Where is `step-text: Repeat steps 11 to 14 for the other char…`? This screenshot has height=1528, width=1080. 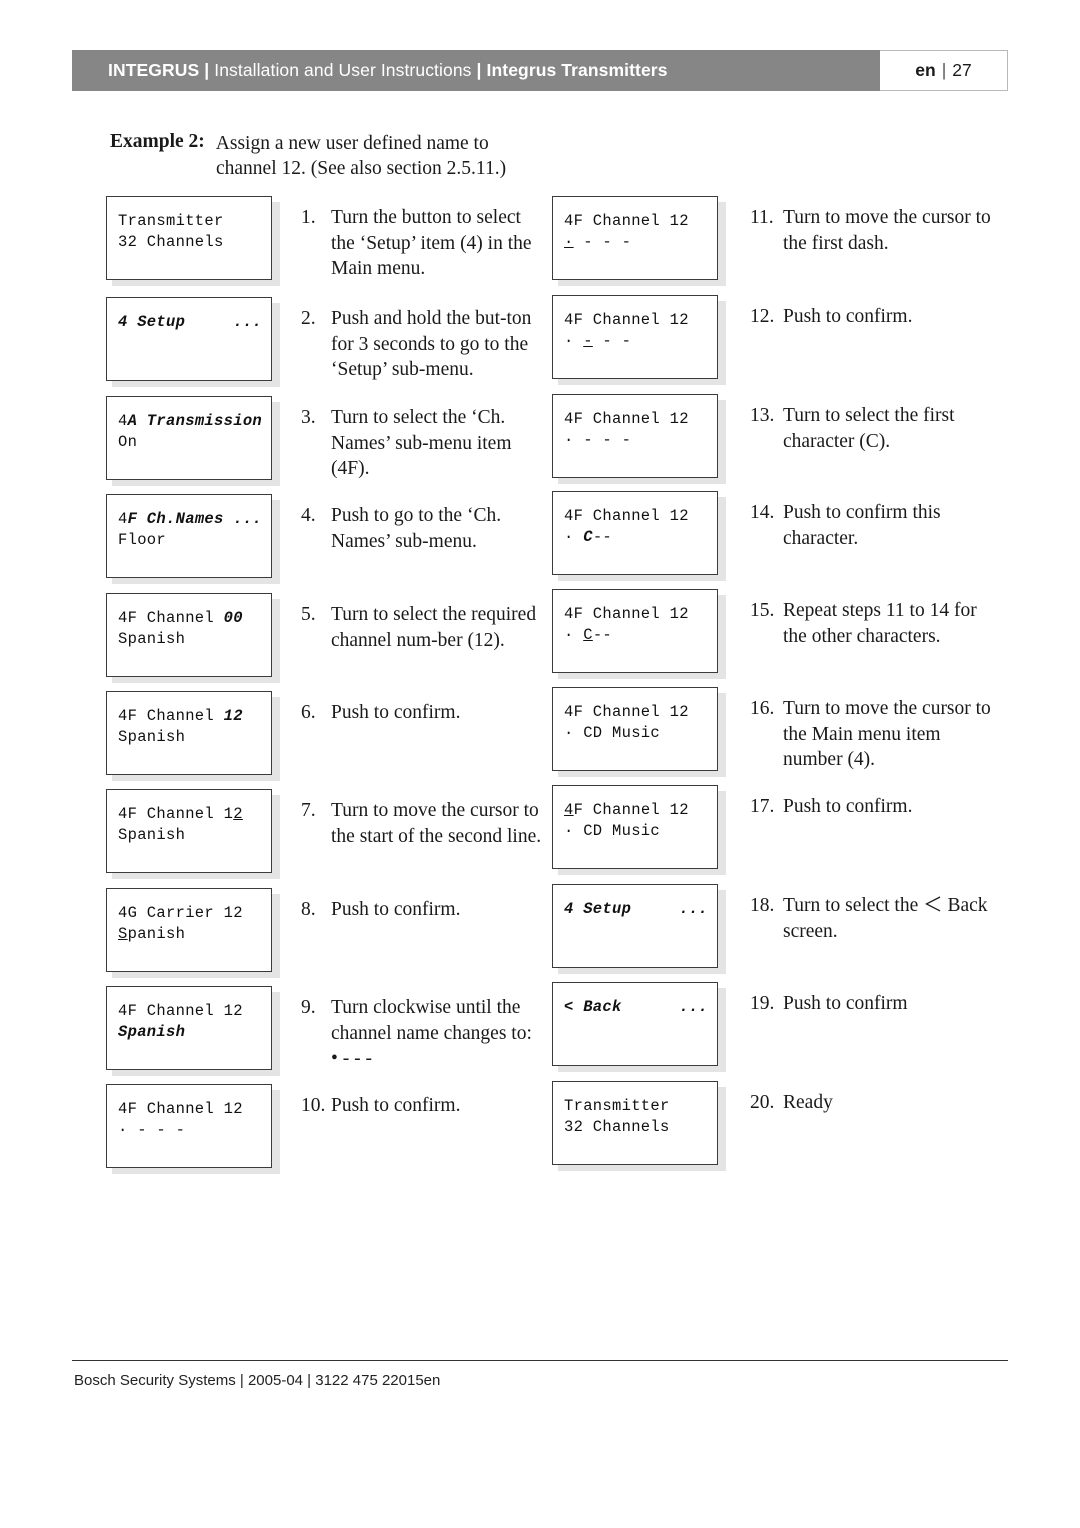 step-text: Repeat steps 11 to 14 for the other char… is located at coordinates (880, 623).